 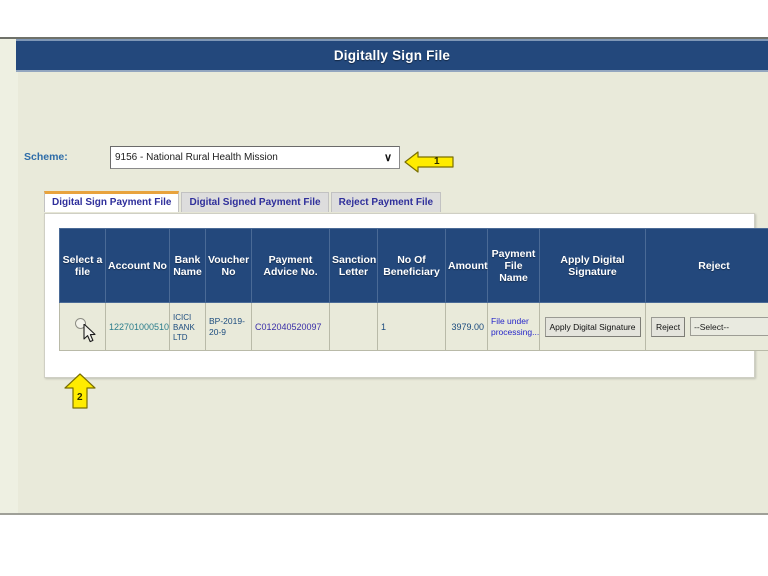 I want to click on callout-arrow-1: 1, so click(x=429, y=162).